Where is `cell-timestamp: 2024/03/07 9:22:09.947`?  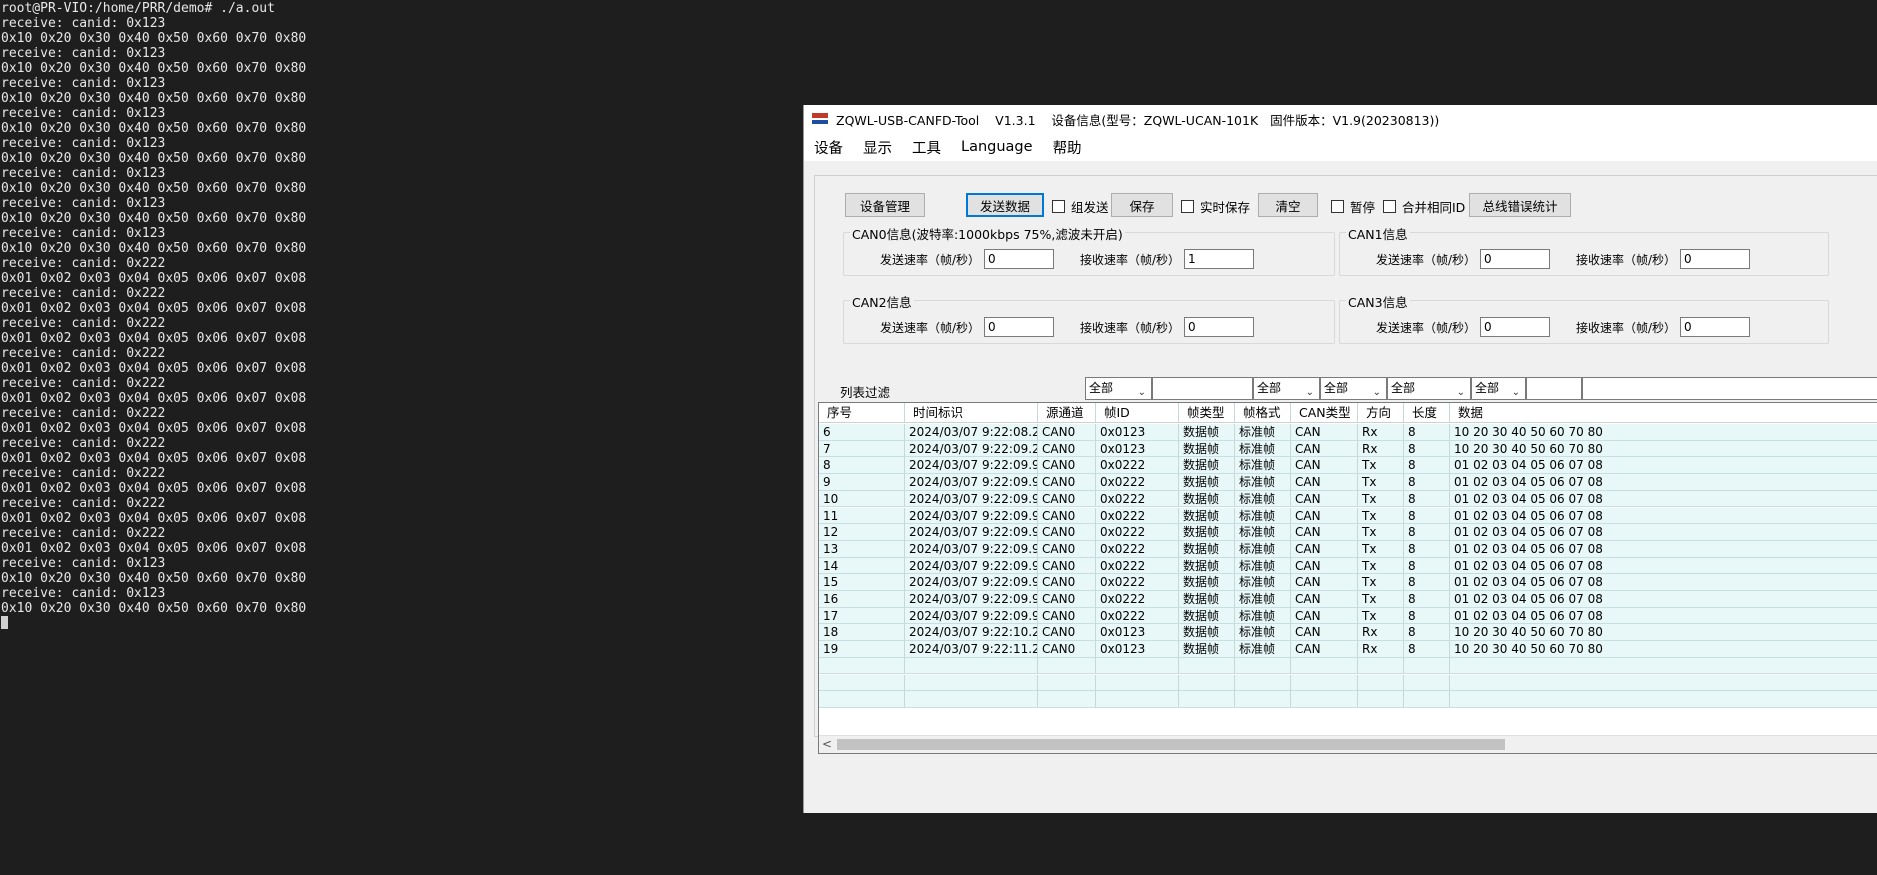 cell-timestamp: 2024/03/07 9:22:09.947 is located at coordinates (971, 532).